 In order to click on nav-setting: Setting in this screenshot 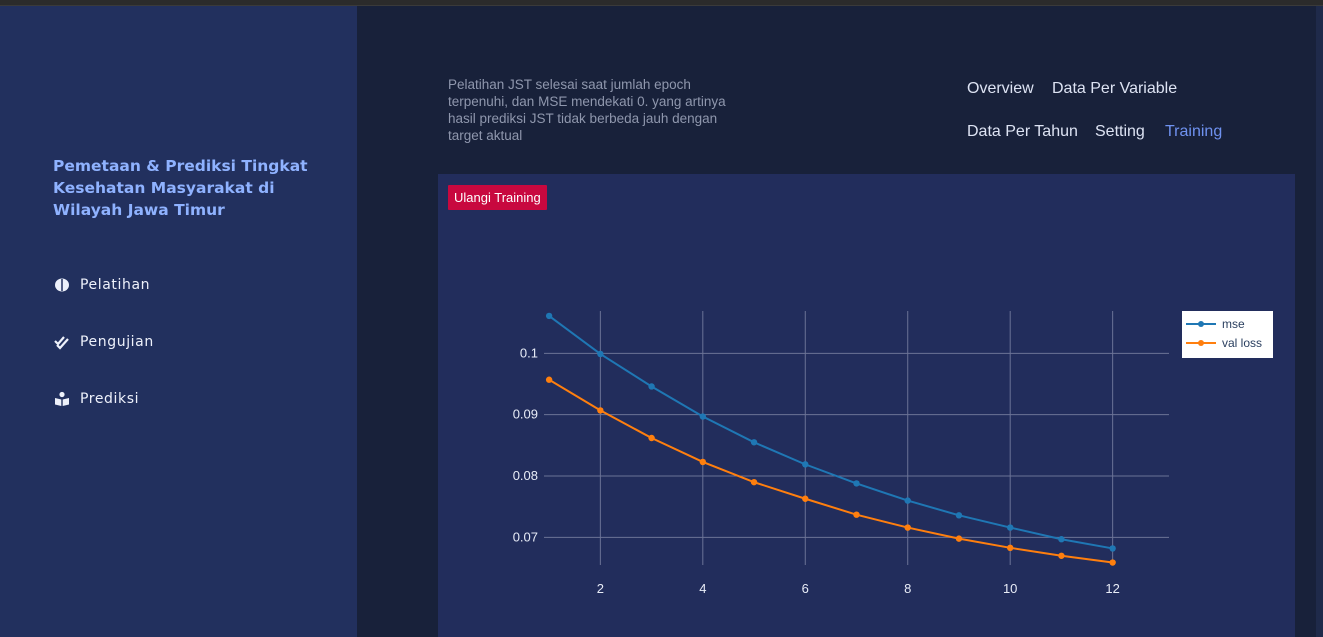, I will do `click(1120, 132)`.